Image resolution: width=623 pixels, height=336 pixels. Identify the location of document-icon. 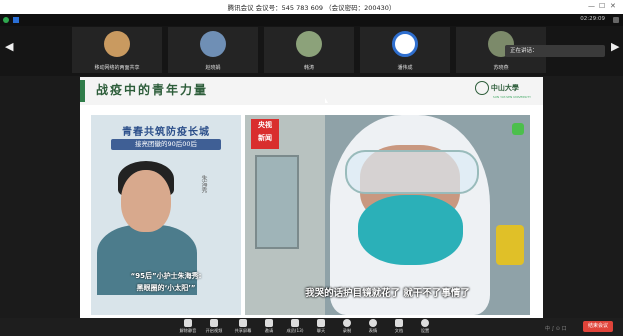
(399, 323).